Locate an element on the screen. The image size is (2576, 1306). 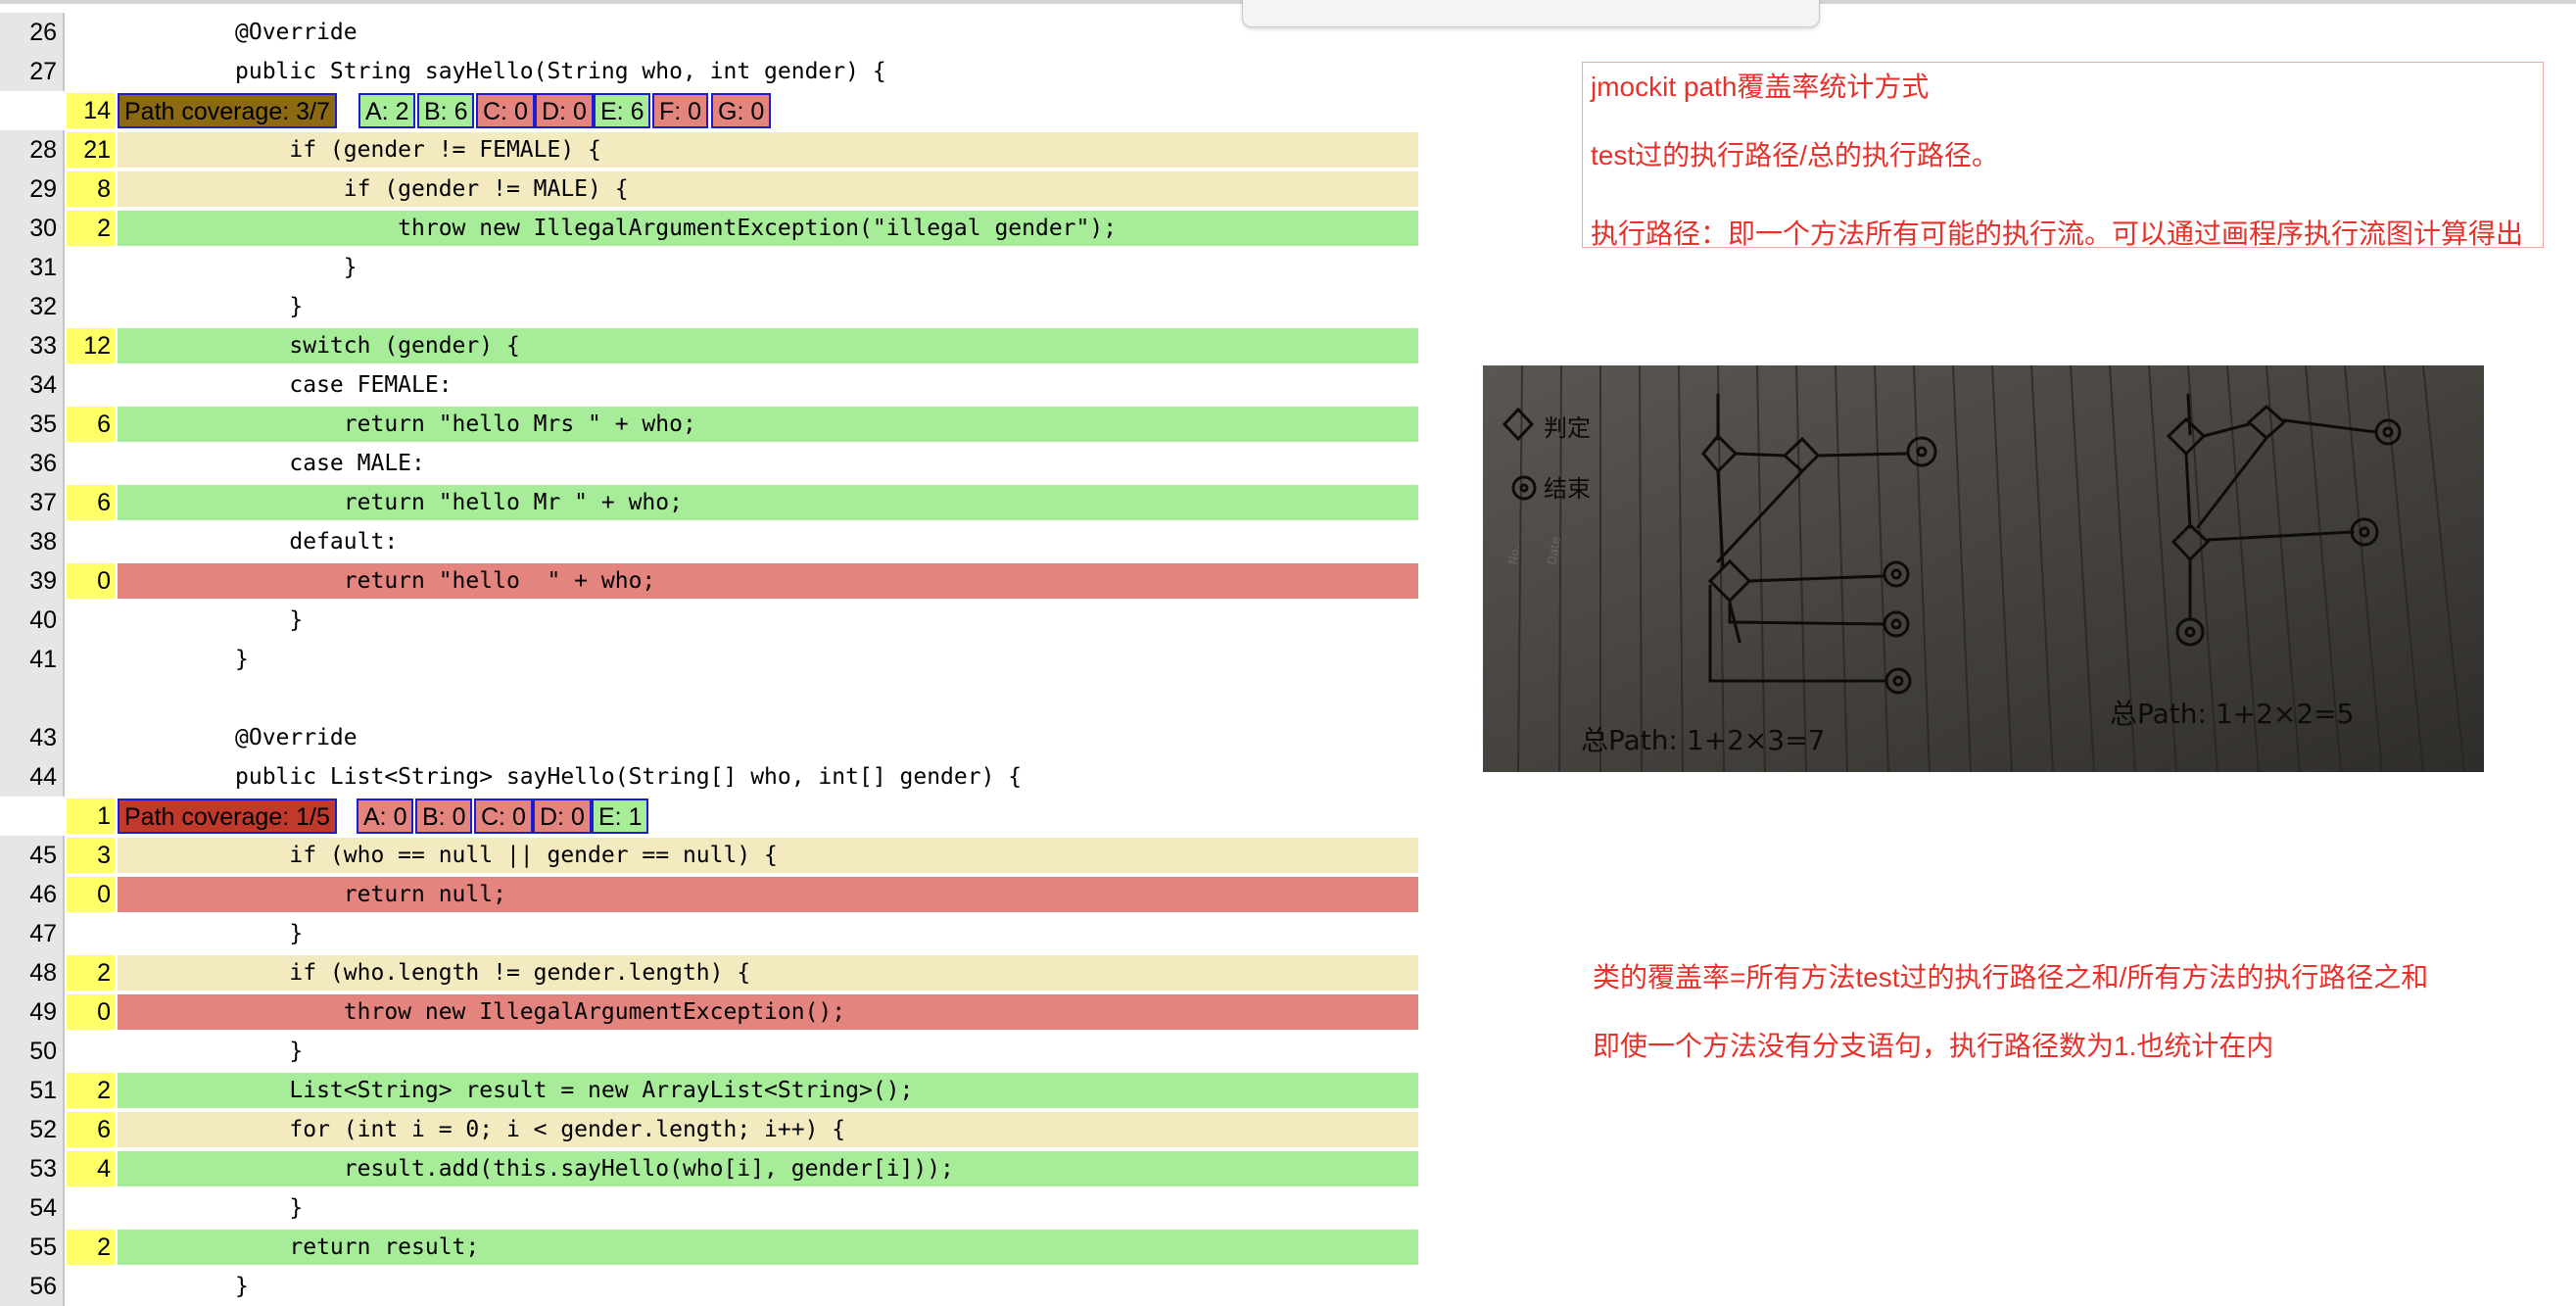
source-code: return null; is located at coordinates (371, 894).